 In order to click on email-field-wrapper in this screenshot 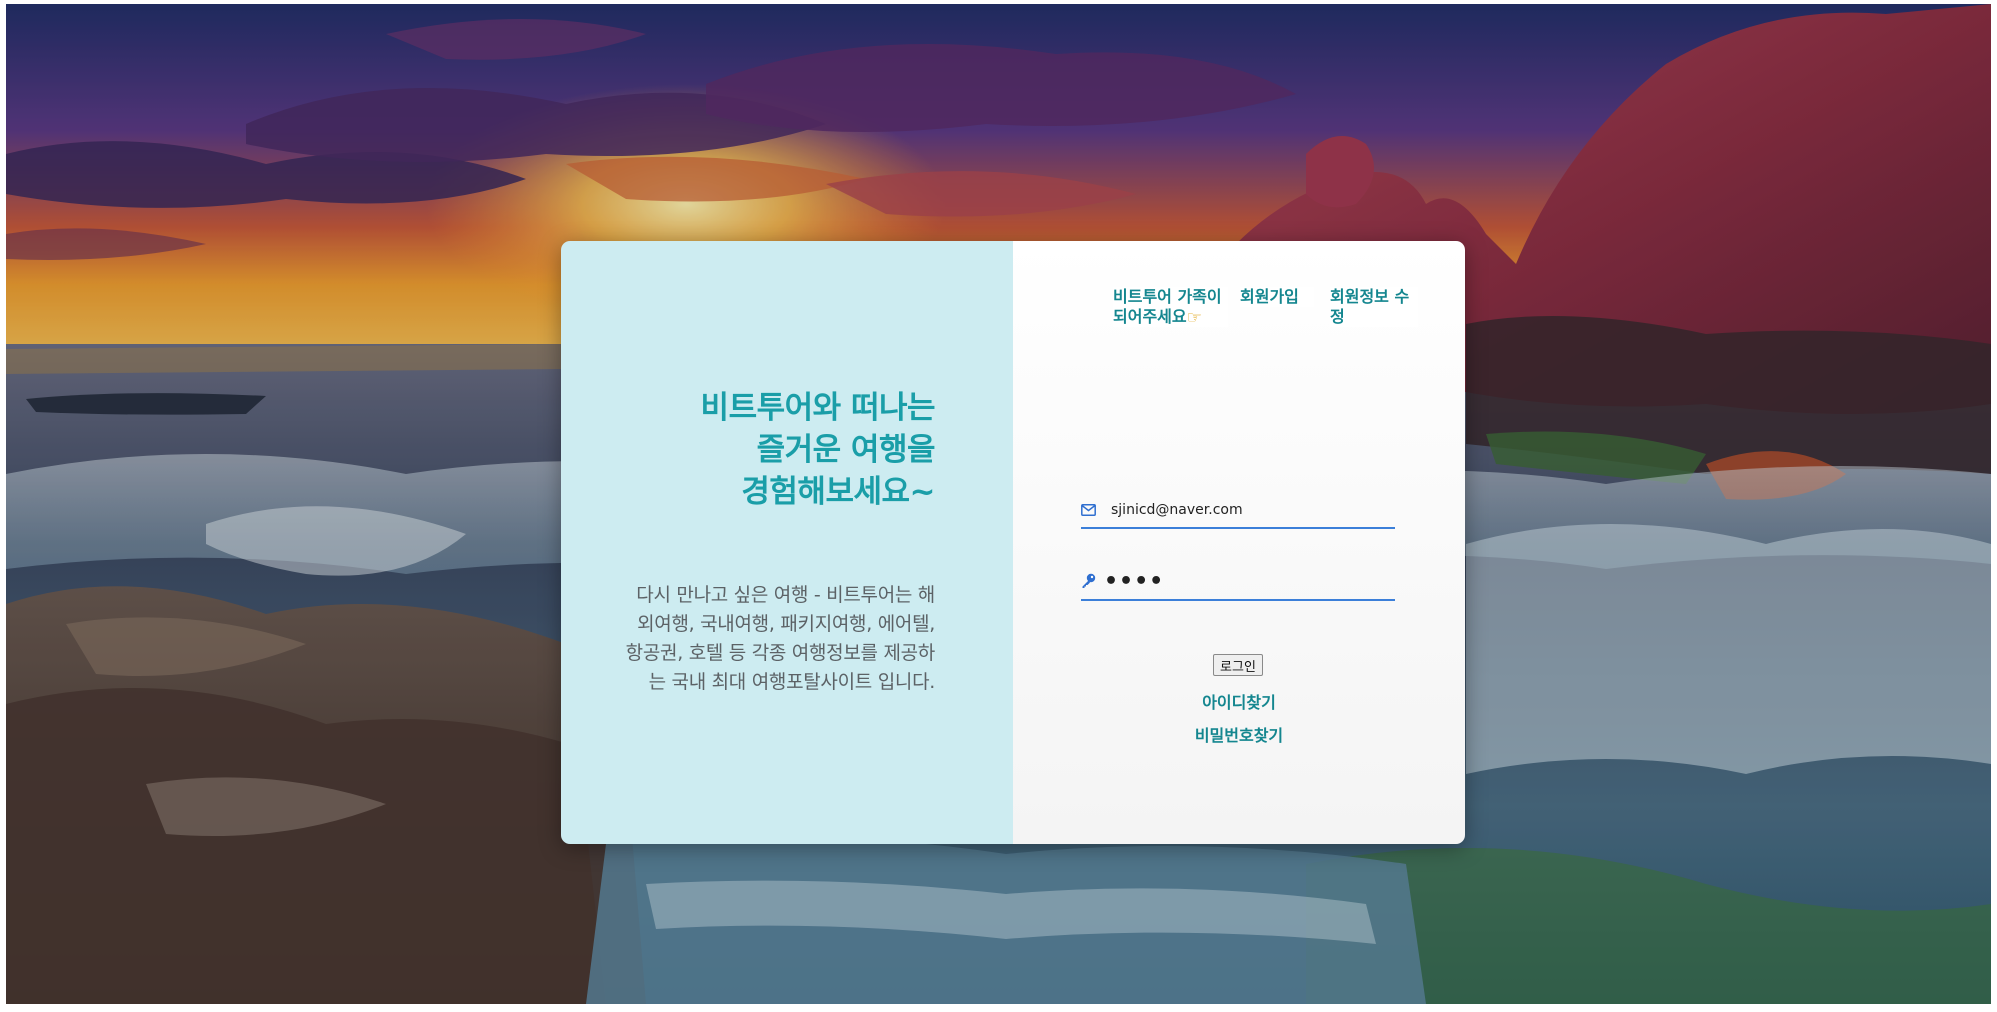, I will do `click(1238, 511)`.